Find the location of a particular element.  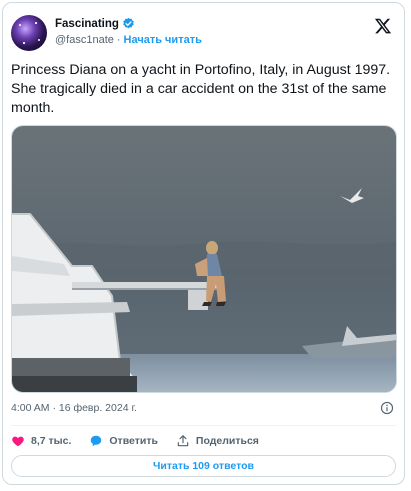

avatar is located at coordinates (29, 33).